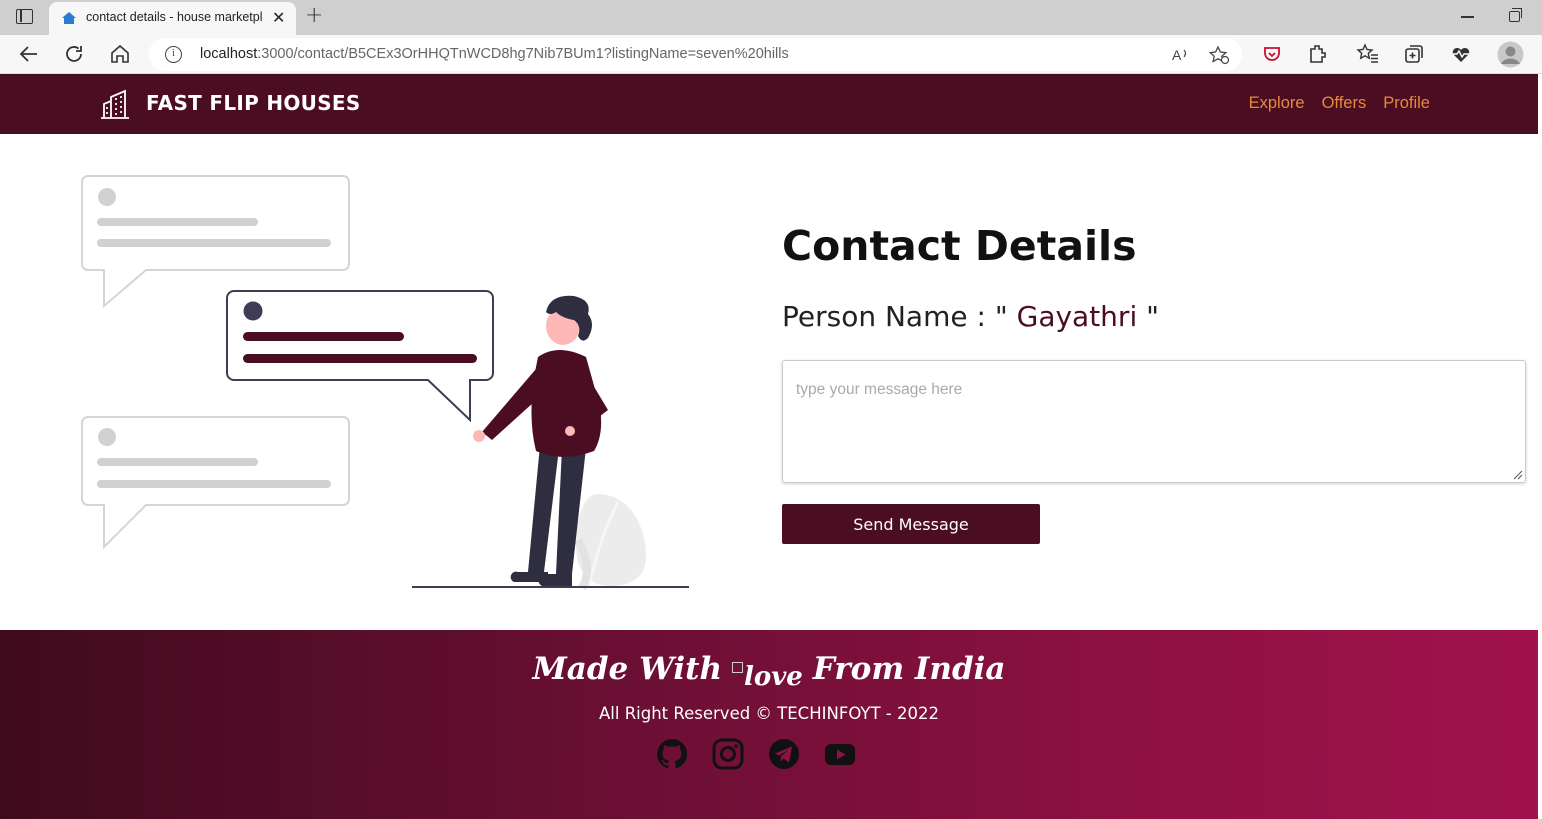  What do you see at coordinates (278, 17) in the screenshot?
I see `close-tab-icon: ✕` at bounding box center [278, 17].